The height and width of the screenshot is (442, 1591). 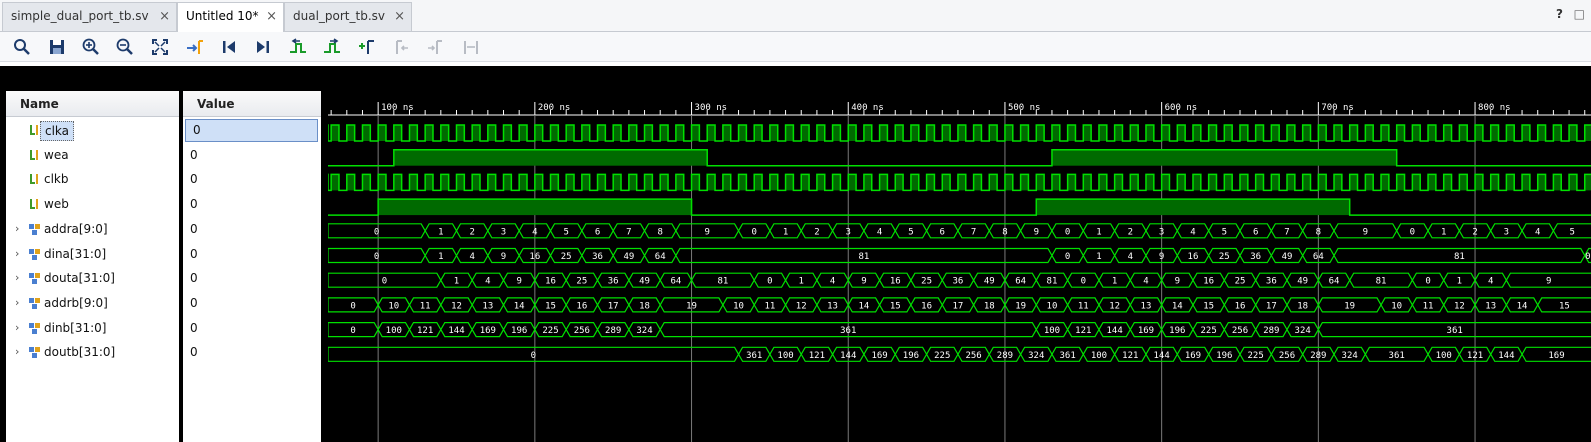 What do you see at coordinates (817, 356) in the screenshot?
I see `bus-value-label: 121` at bounding box center [817, 356].